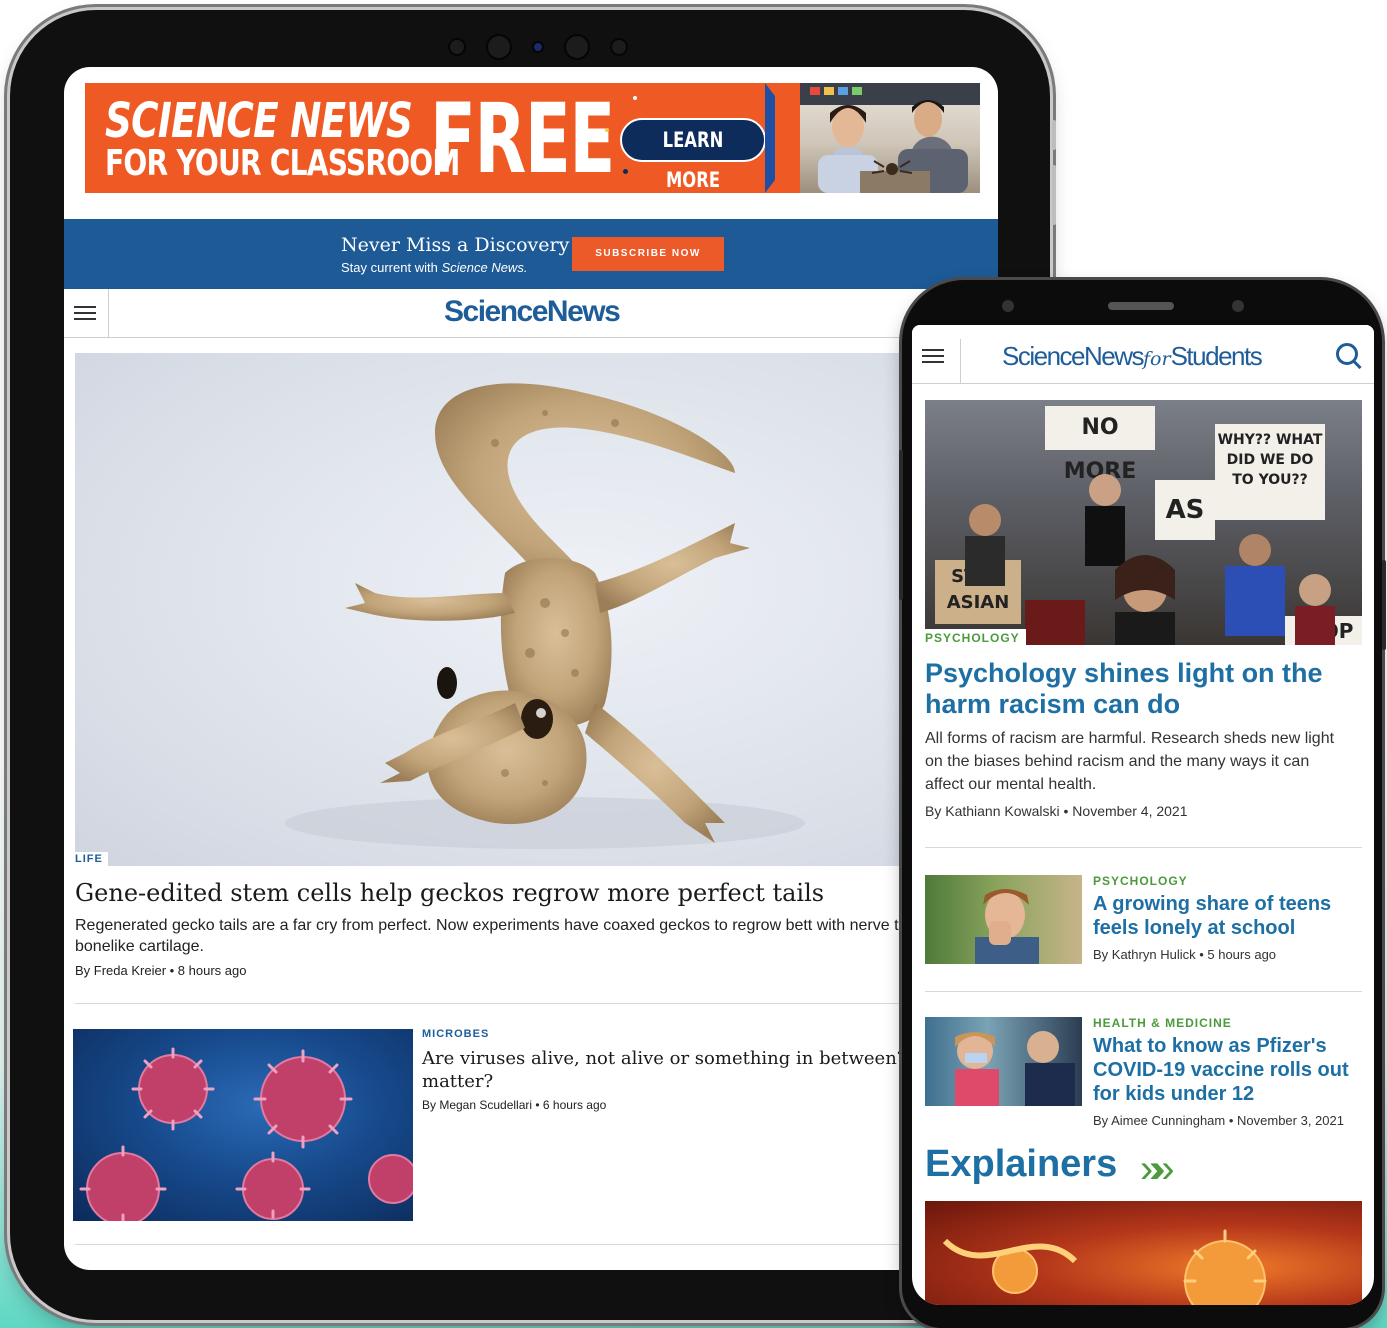  I want to click on search-icon, so click(1347, 354).